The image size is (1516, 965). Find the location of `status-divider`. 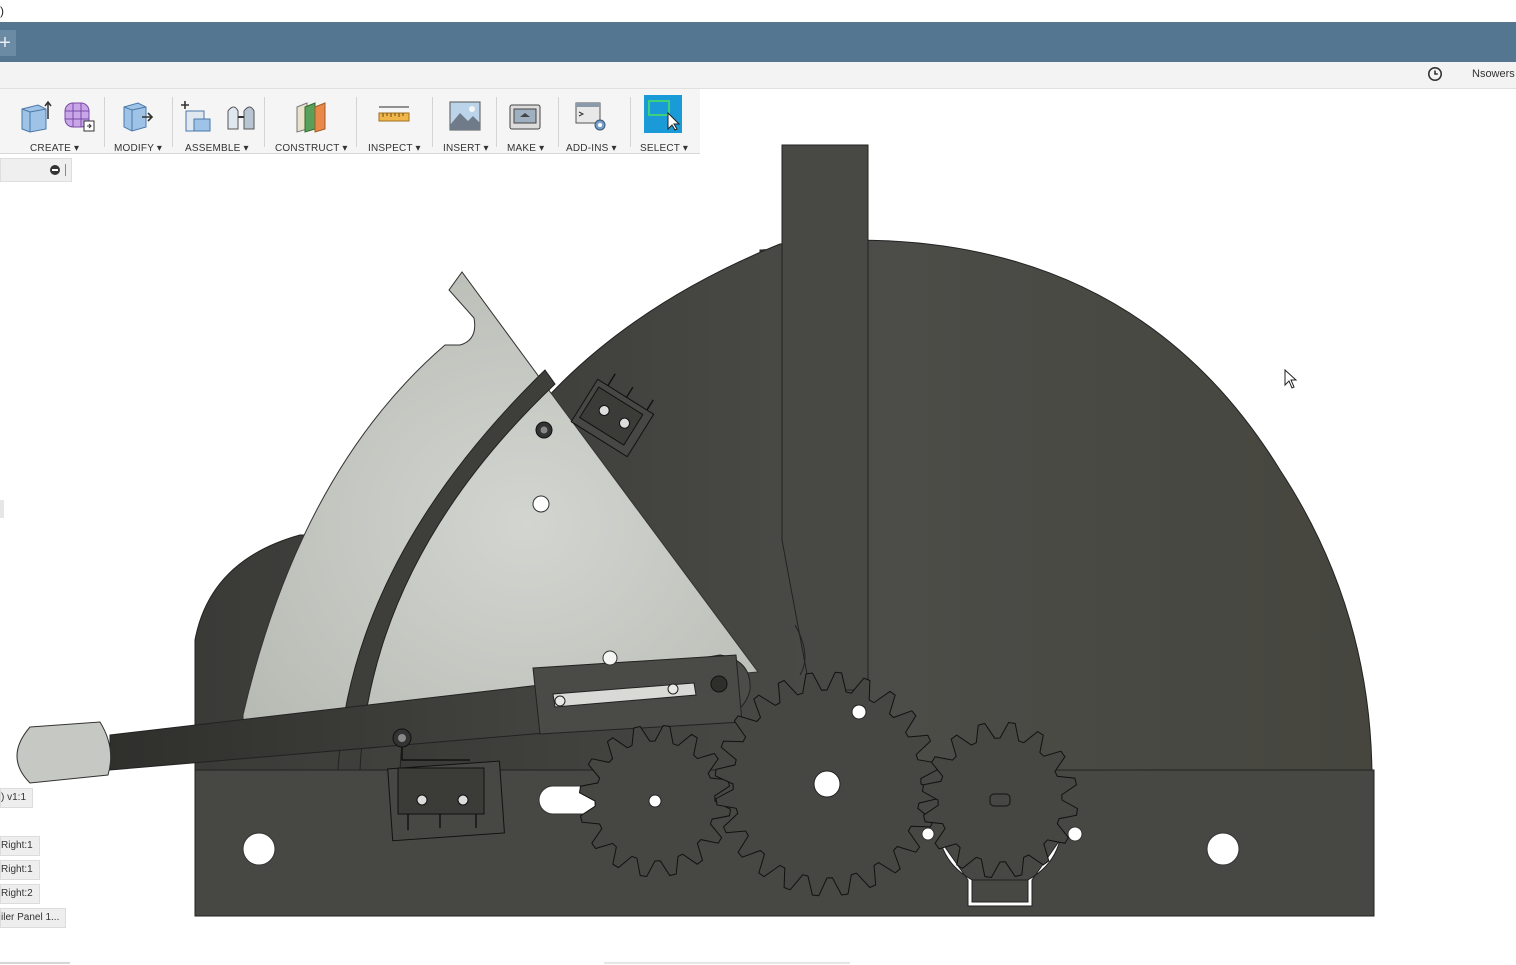

status-divider is located at coordinates (727, 963).